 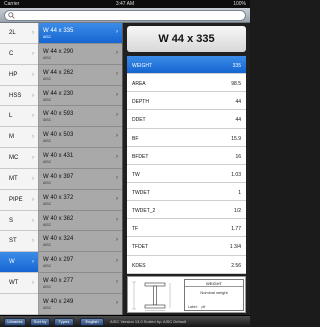 What do you see at coordinates (186, 39) in the screenshot?
I see `section-title: W 44 x 335` at bounding box center [186, 39].